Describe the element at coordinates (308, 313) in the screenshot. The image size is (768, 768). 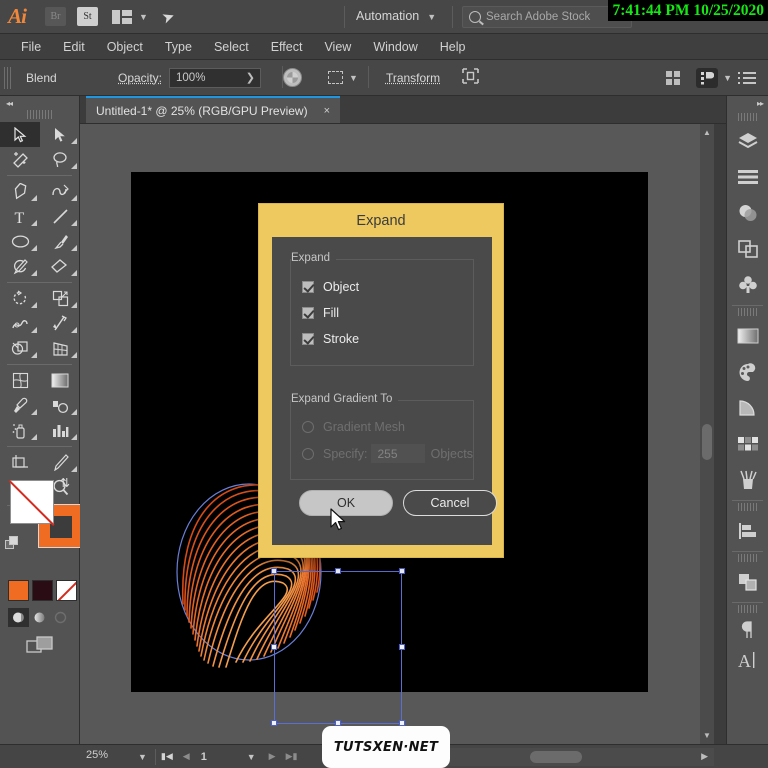
I see `checkbox-fill-box` at that location.